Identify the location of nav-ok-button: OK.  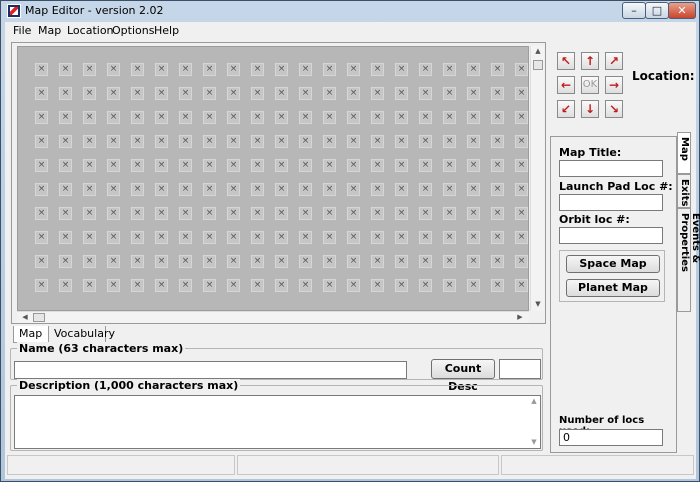
(590, 85).